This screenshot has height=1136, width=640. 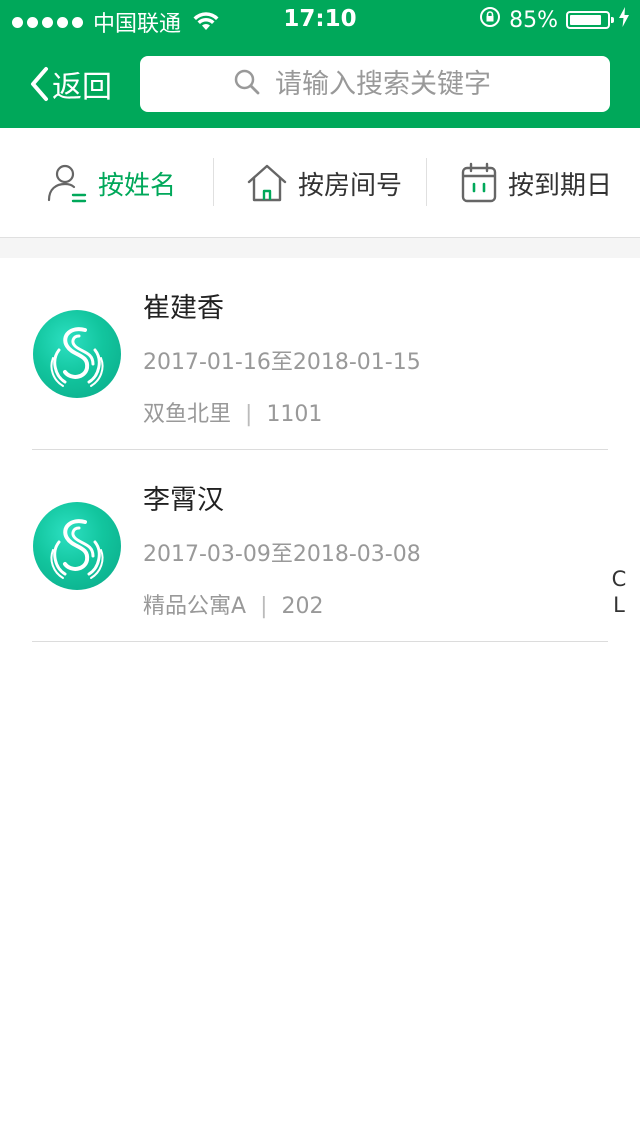 What do you see at coordinates (490, 20) in the screenshot?
I see `orientation-lock-icon` at bounding box center [490, 20].